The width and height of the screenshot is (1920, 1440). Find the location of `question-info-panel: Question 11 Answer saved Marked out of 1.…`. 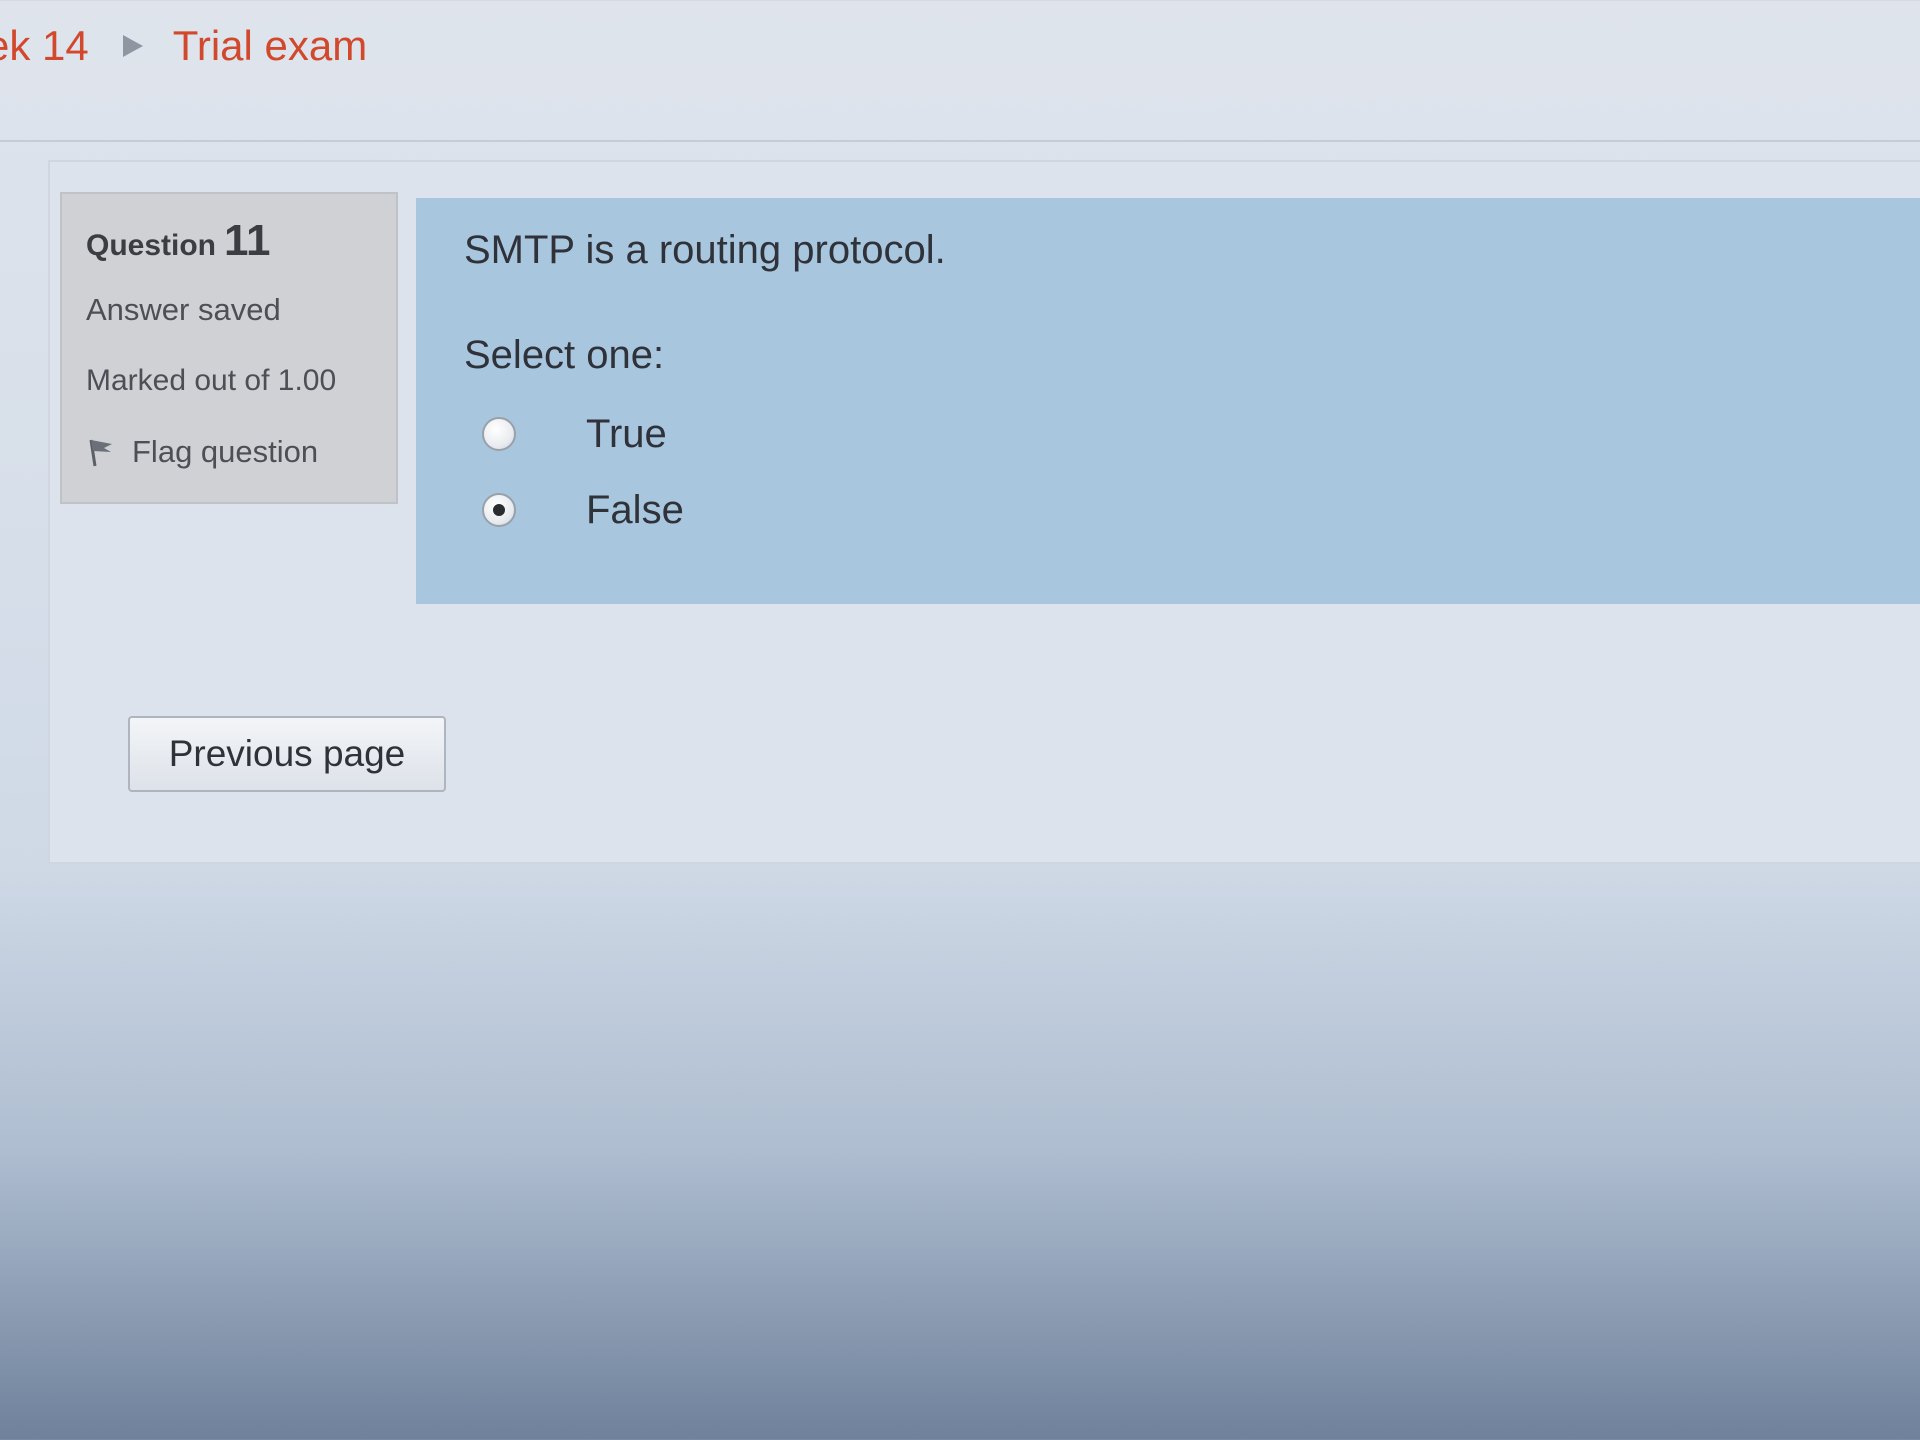

question-info-panel: Question 11 Answer saved Marked out of 1.… is located at coordinates (229, 348).